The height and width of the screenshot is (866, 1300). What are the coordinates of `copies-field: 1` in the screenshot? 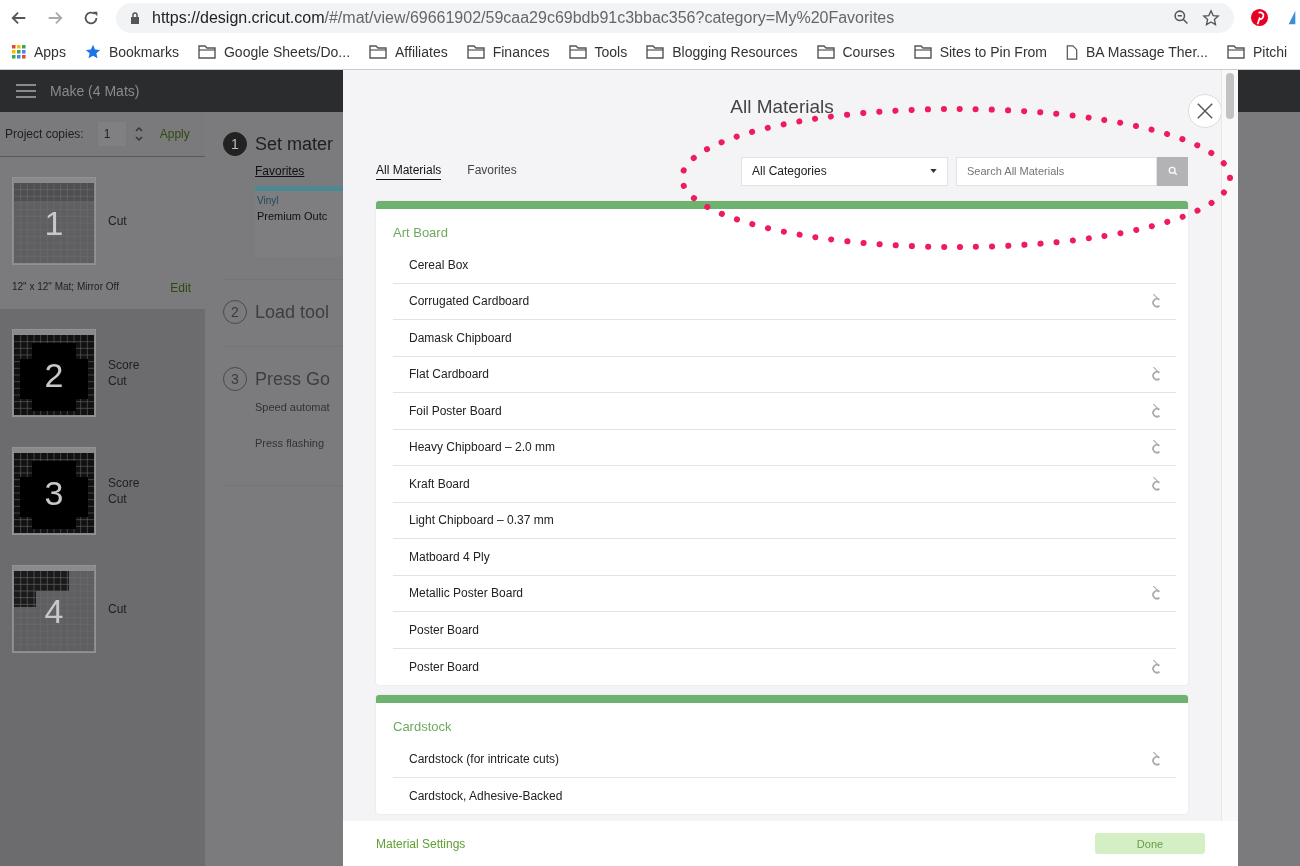 It's located at (111, 134).